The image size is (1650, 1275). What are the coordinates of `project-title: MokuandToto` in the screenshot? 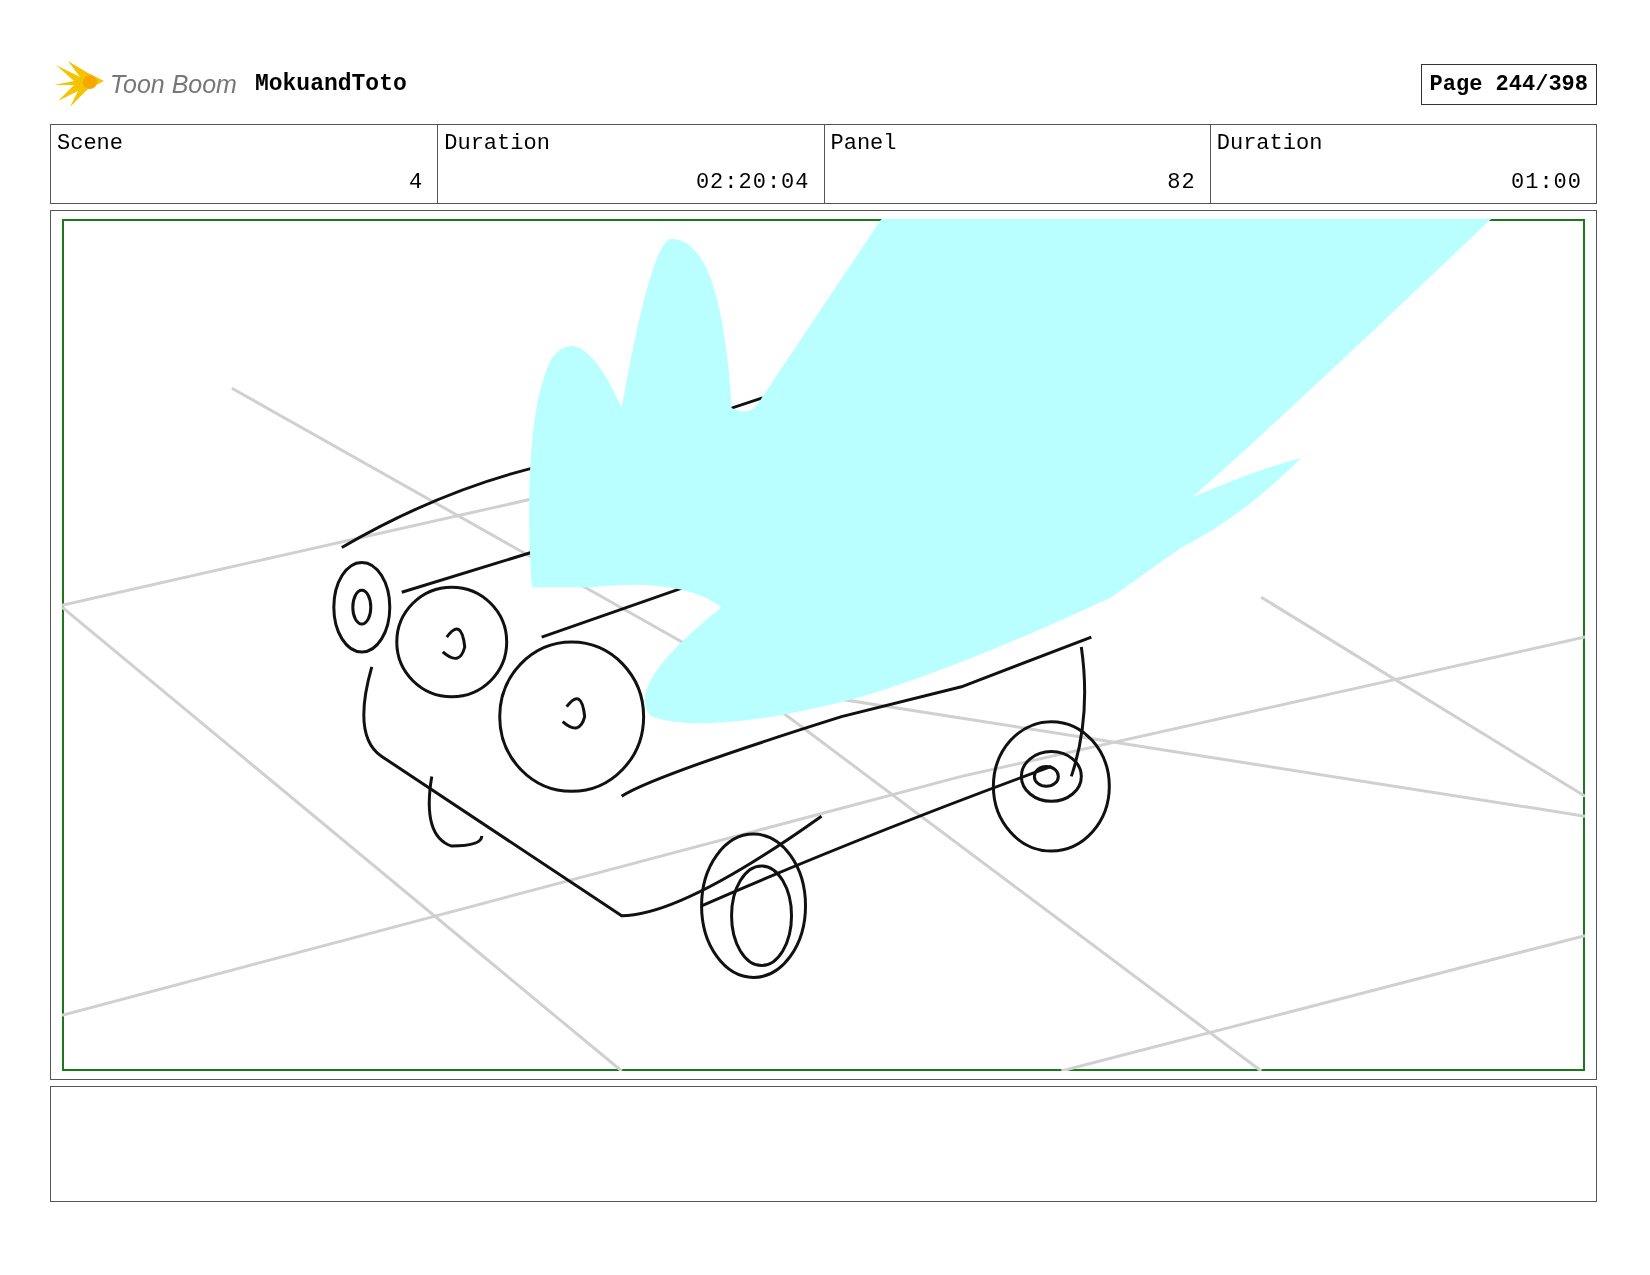 It's located at (330, 84).